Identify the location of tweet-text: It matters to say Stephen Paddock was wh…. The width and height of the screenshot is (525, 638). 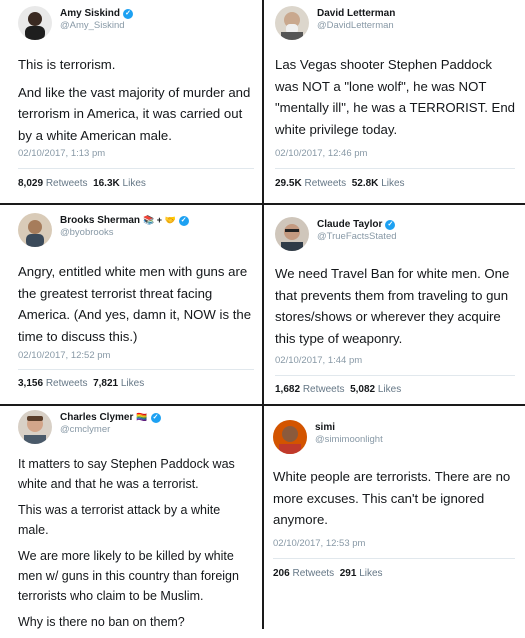
(136, 546).